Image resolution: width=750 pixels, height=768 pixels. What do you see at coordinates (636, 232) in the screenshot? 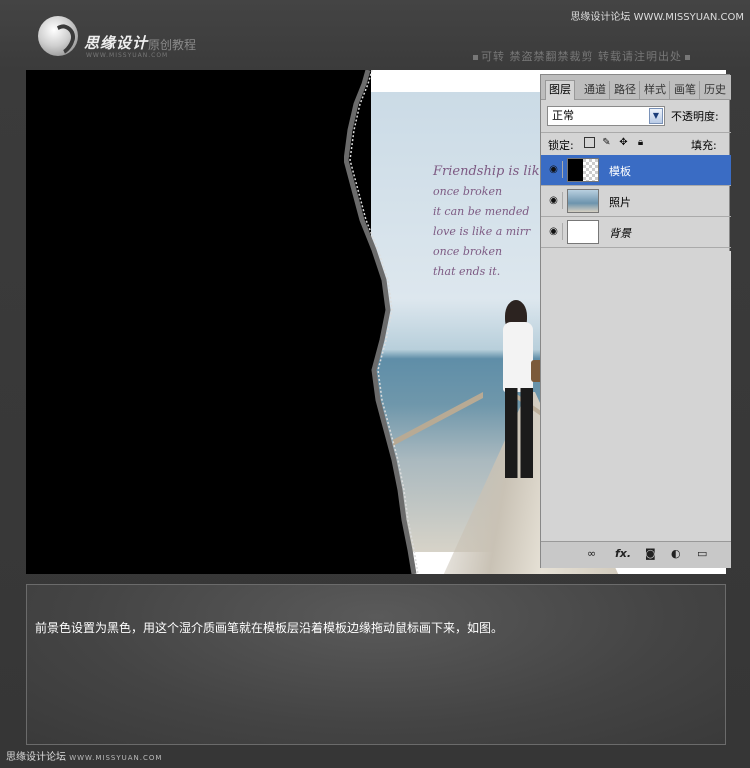
I see `layer-row-background: ◉ 背景` at bounding box center [636, 232].